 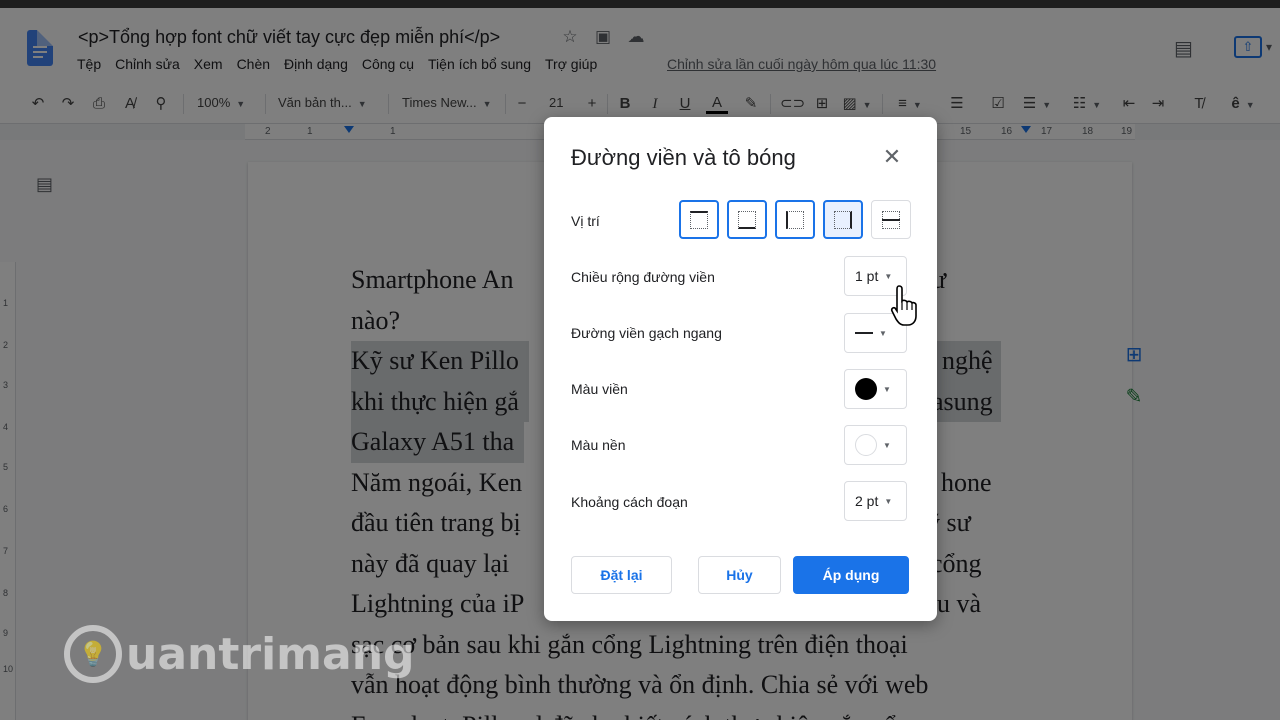 I want to click on border-left-button, so click(x=795, y=219).